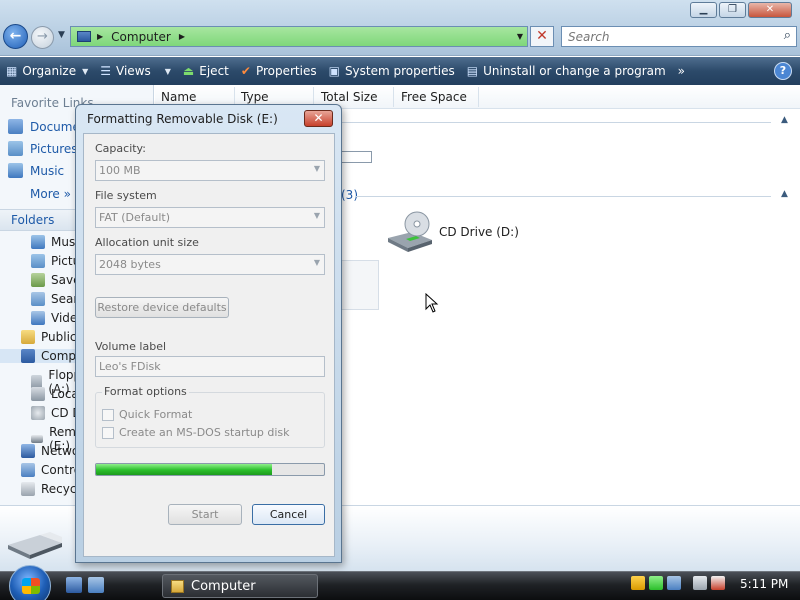 This screenshot has width=800, height=600. What do you see at coordinates (679, 36) in the screenshot?
I see `search-input: Search ⌕` at bounding box center [679, 36].